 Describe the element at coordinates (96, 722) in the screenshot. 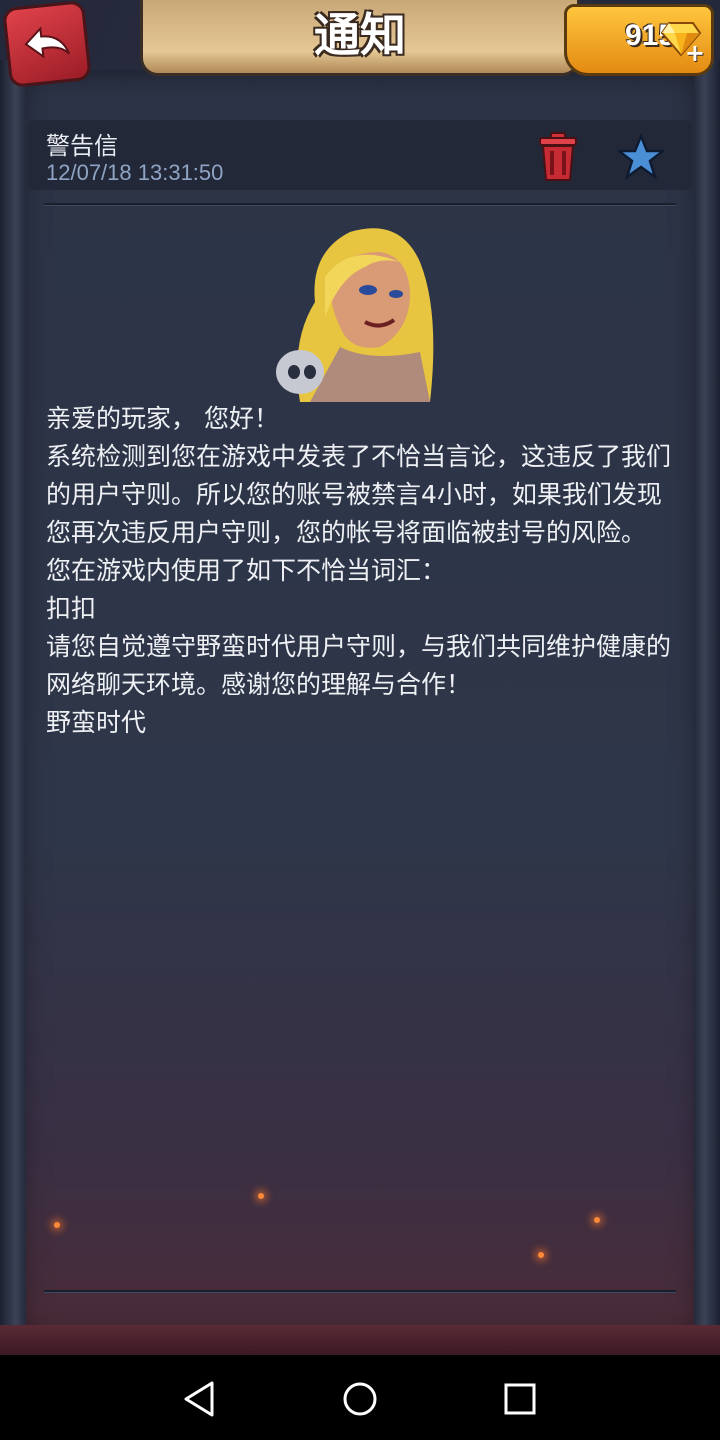

I see `mail-signature: 野蛮时代` at that location.